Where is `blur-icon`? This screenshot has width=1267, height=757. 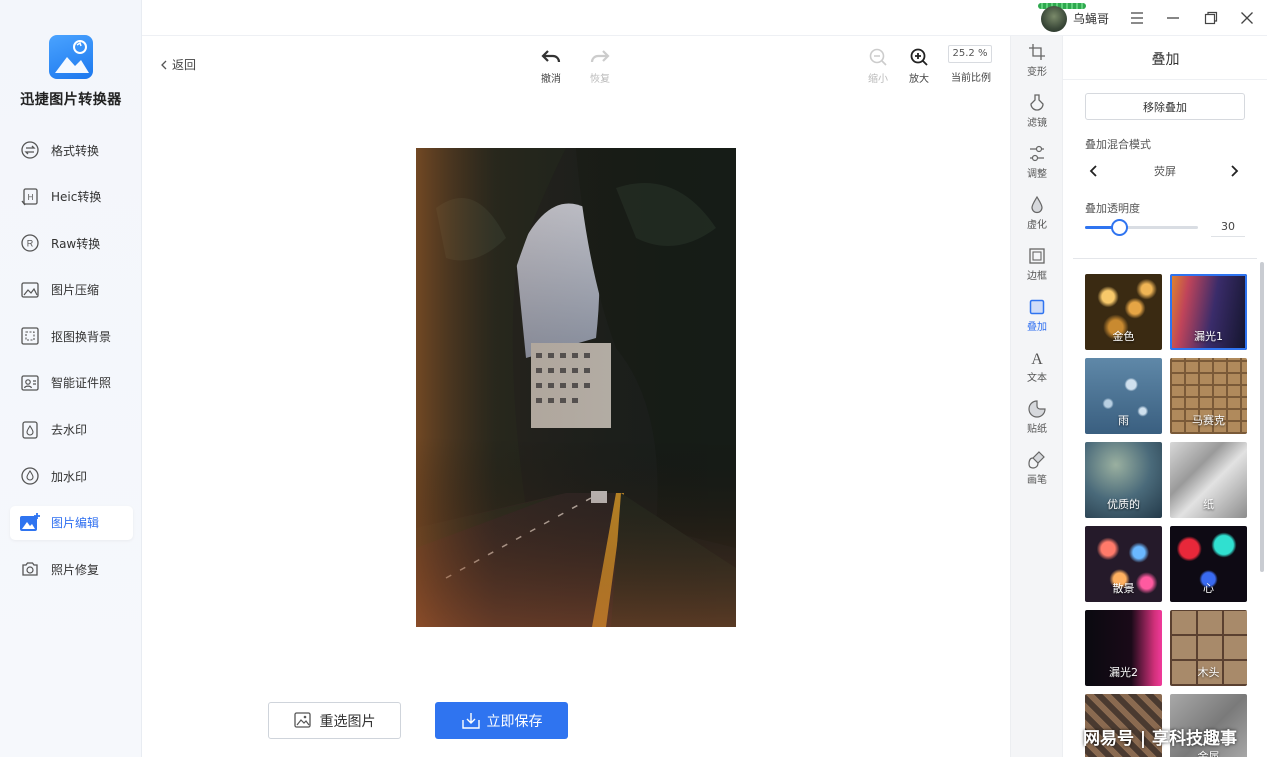 blur-icon is located at coordinates (1037, 205).